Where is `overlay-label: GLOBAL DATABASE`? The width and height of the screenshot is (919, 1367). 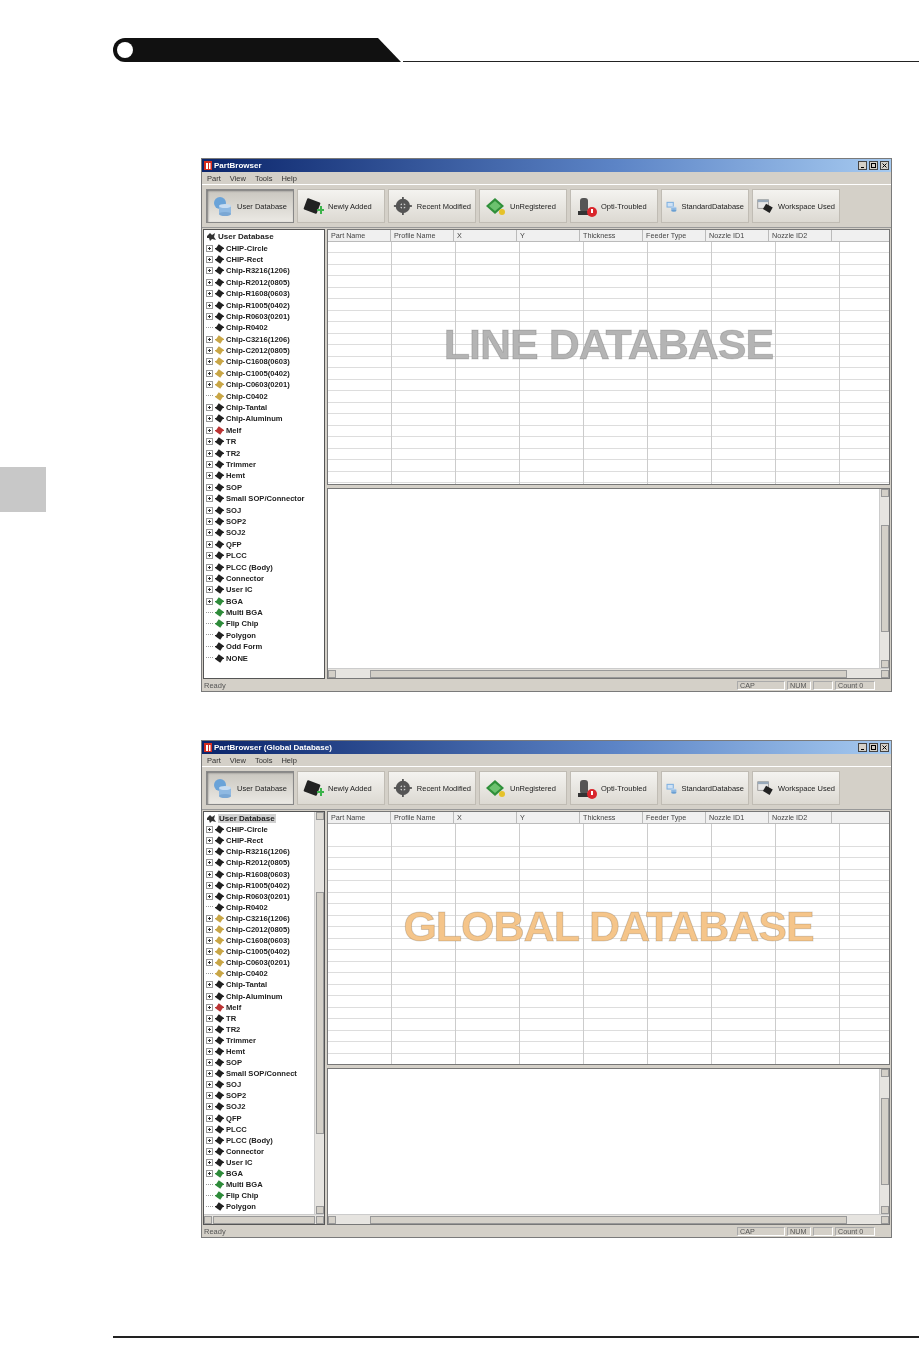 overlay-label: GLOBAL DATABASE is located at coordinates (608, 926).